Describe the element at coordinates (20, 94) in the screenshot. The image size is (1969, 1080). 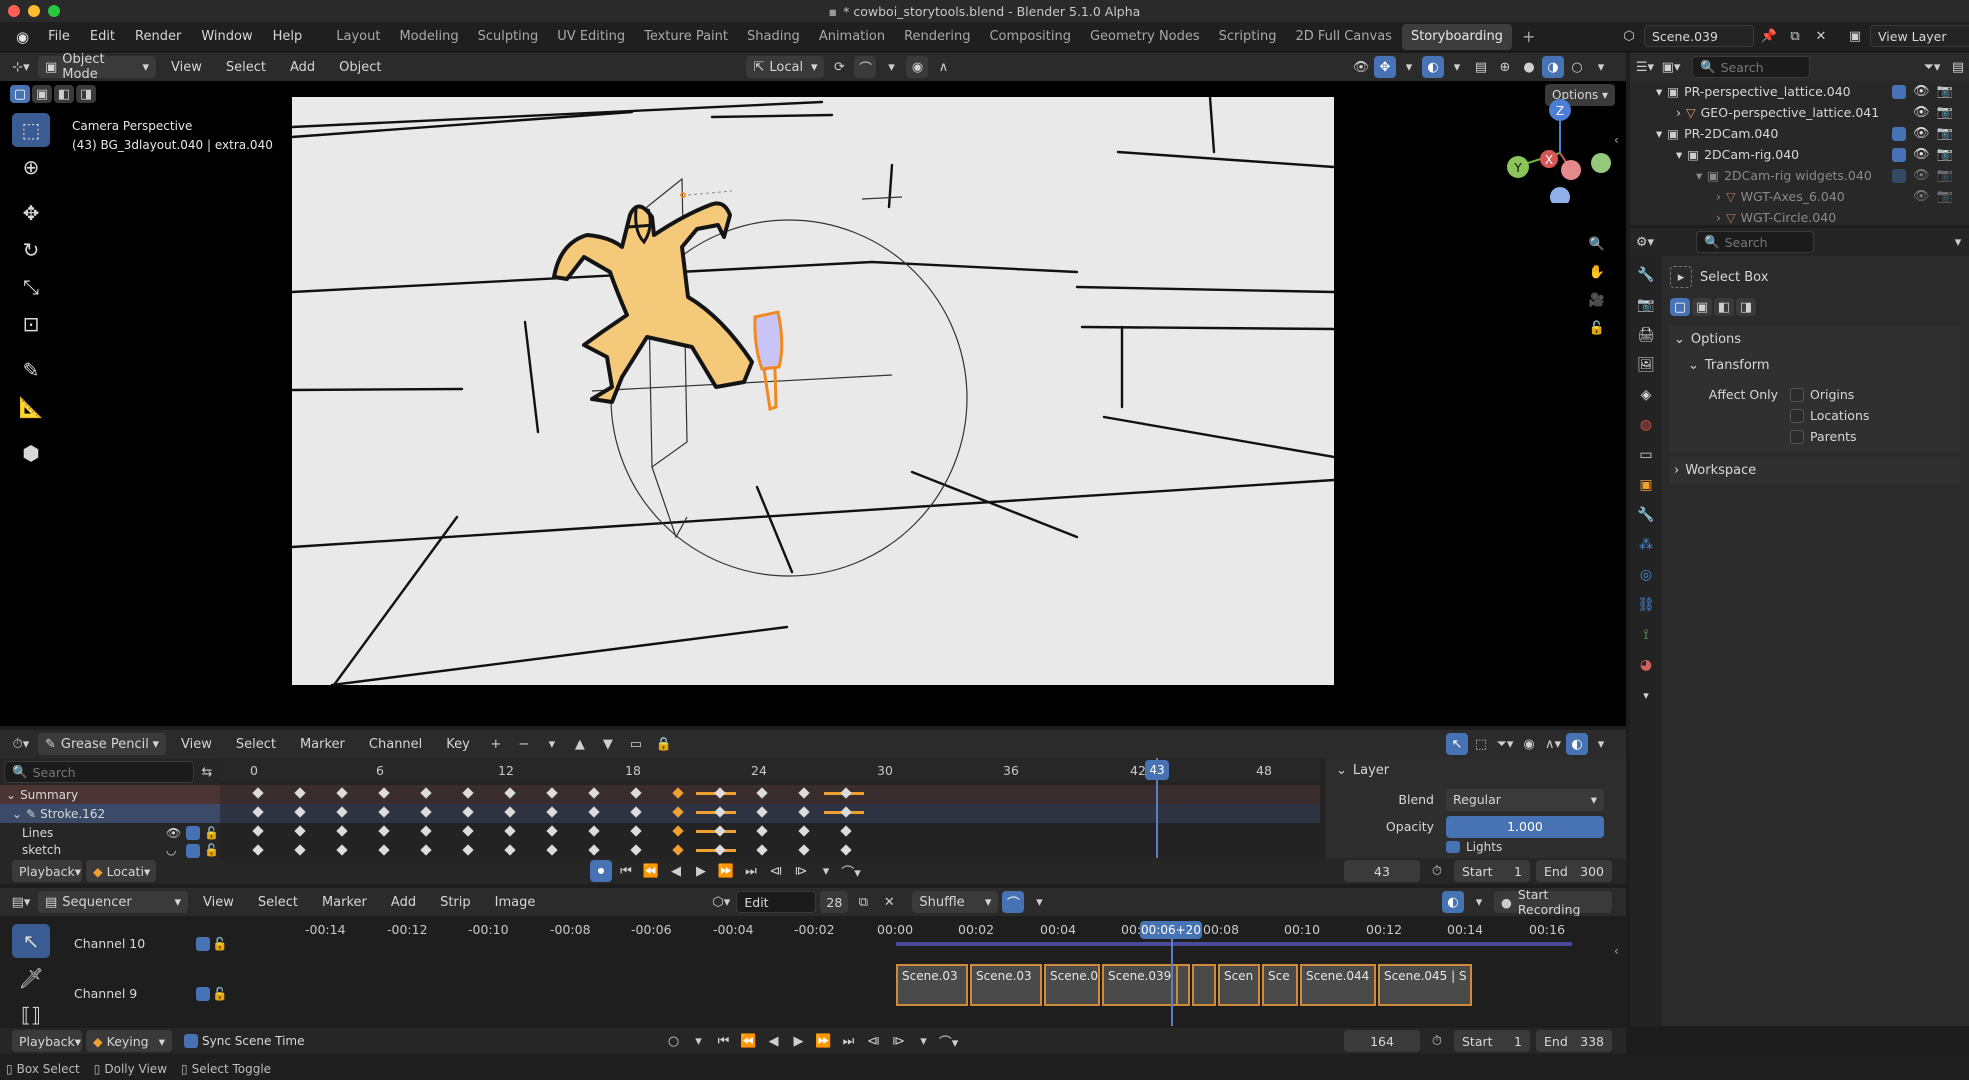
I see `select-new-icon: ▢` at that location.